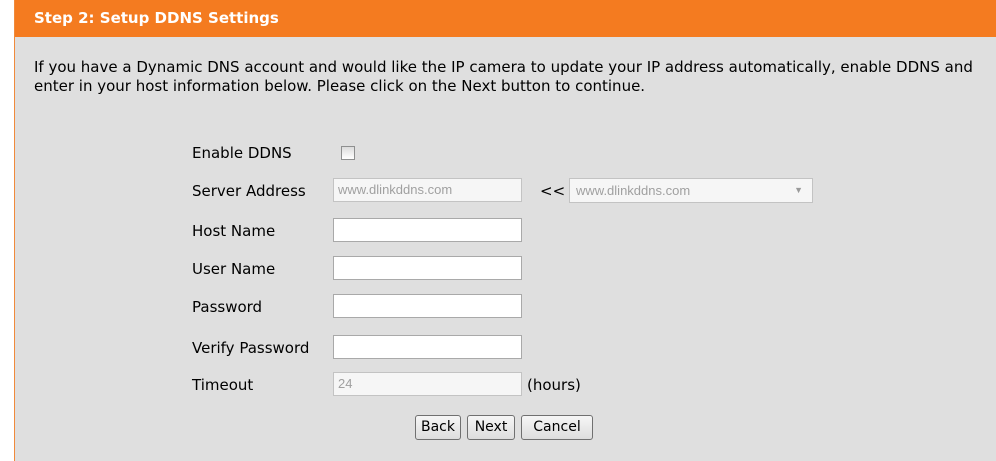 The height and width of the screenshot is (461, 996). I want to click on server-address-input: www.dlinkddns.com, so click(427, 190).